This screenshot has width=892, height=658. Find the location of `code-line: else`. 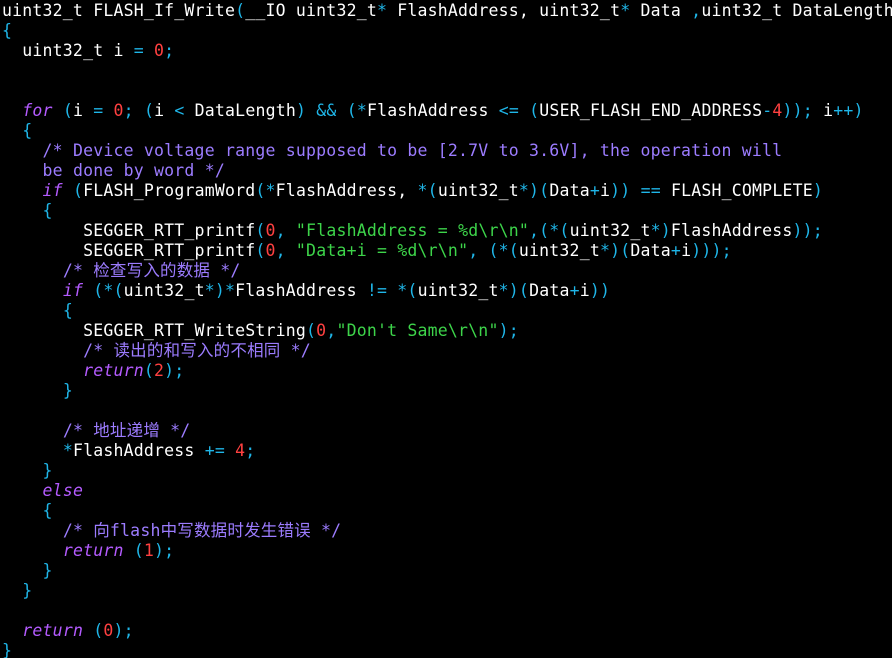

code-line: else is located at coordinates (447, 491).